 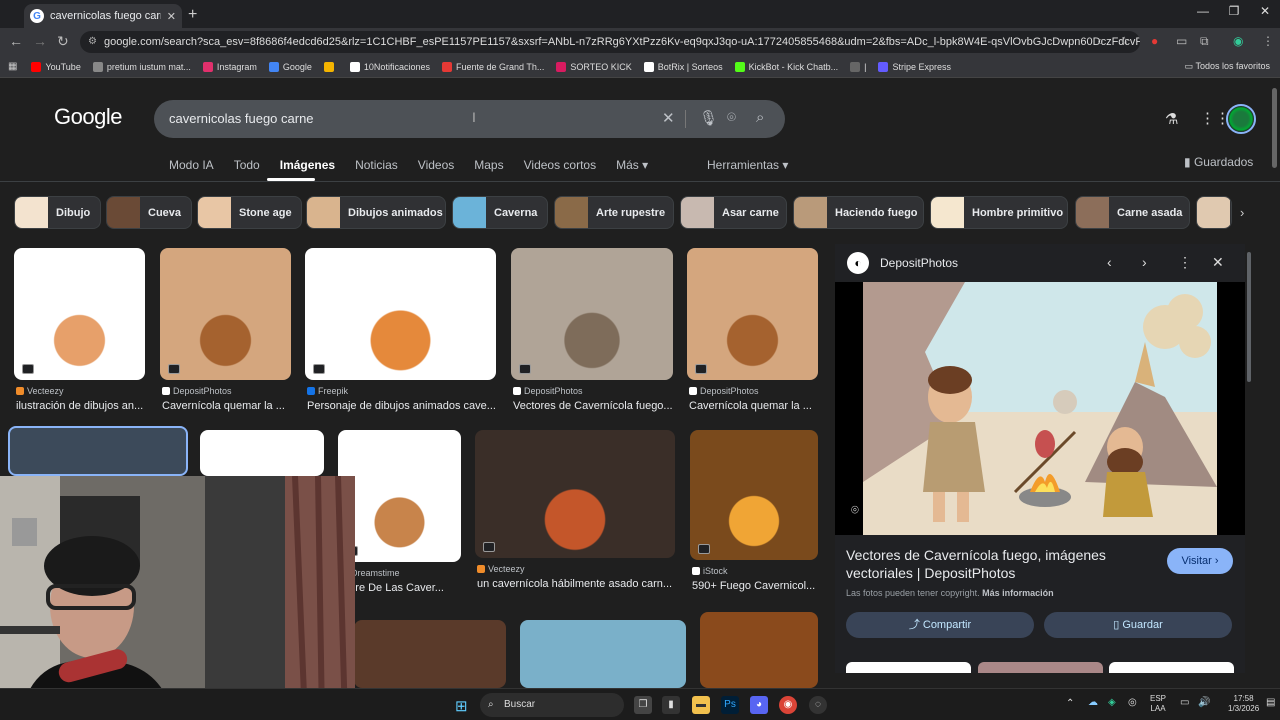 I want to click on task-view-icon: ❐, so click(x=643, y=705).